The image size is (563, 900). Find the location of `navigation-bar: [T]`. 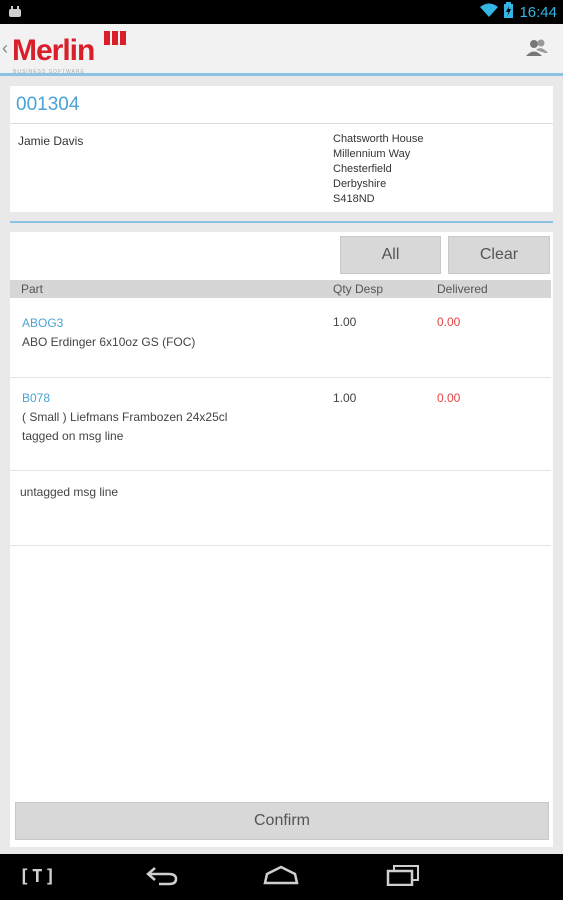

navigation-bar: [T] is located at coordinates (281, 877).